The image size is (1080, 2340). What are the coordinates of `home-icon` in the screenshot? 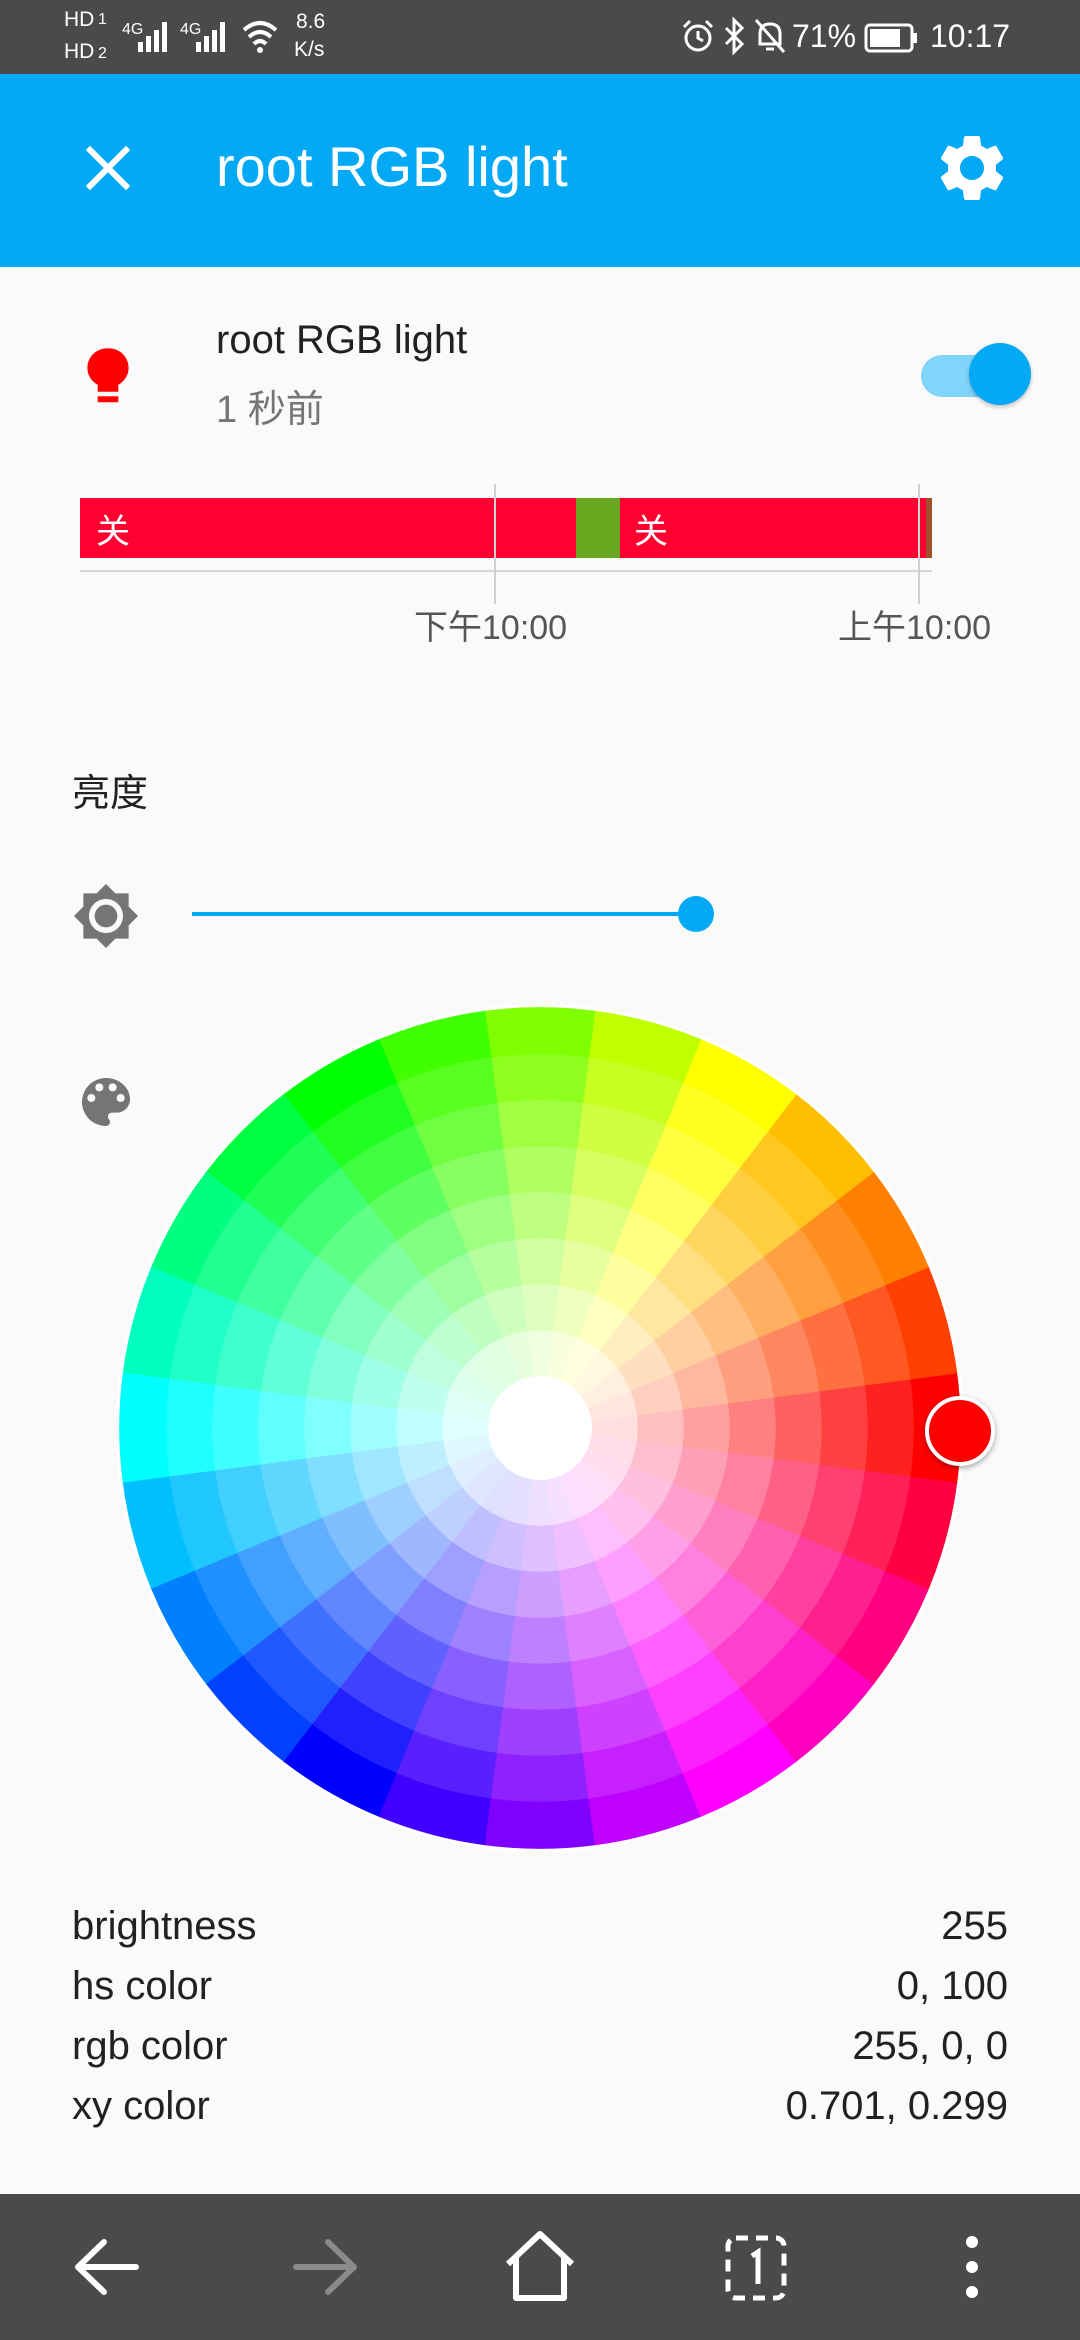 It's located at (540, 2267).